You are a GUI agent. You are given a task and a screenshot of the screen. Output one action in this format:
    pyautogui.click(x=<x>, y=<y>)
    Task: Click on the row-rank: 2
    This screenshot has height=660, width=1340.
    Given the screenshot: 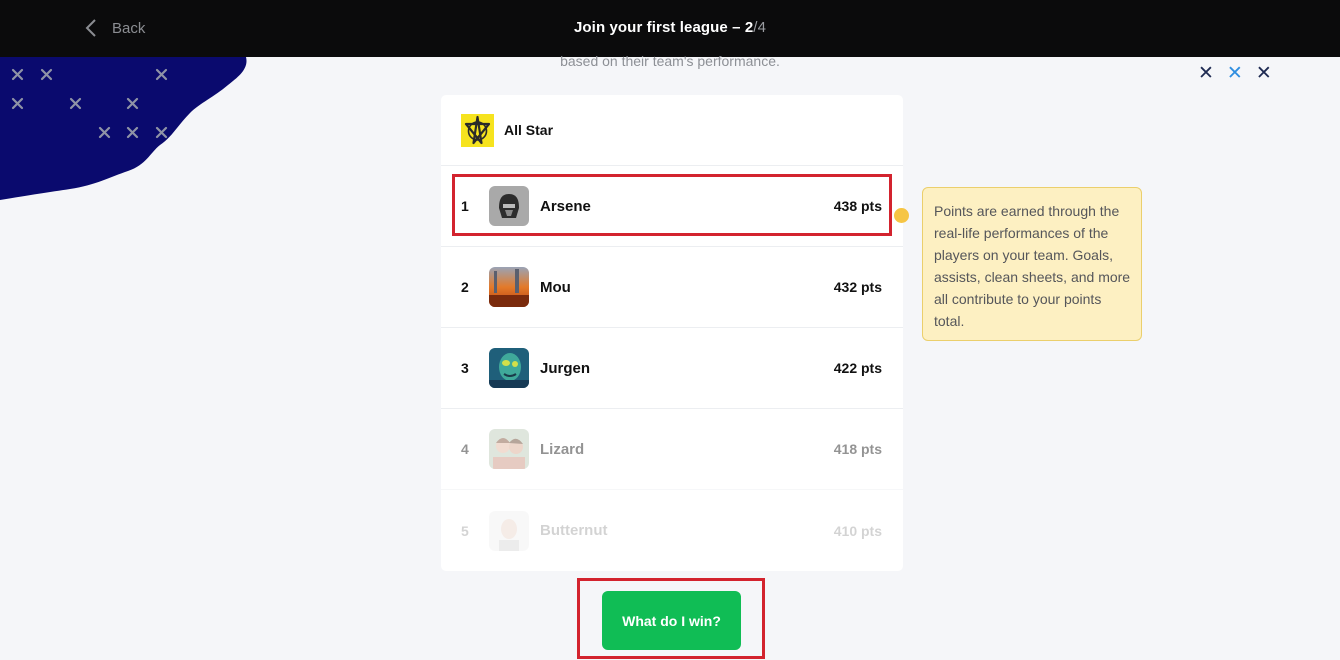 What is the action you would take?
    pyautogui.click(x=465, y=287)
    